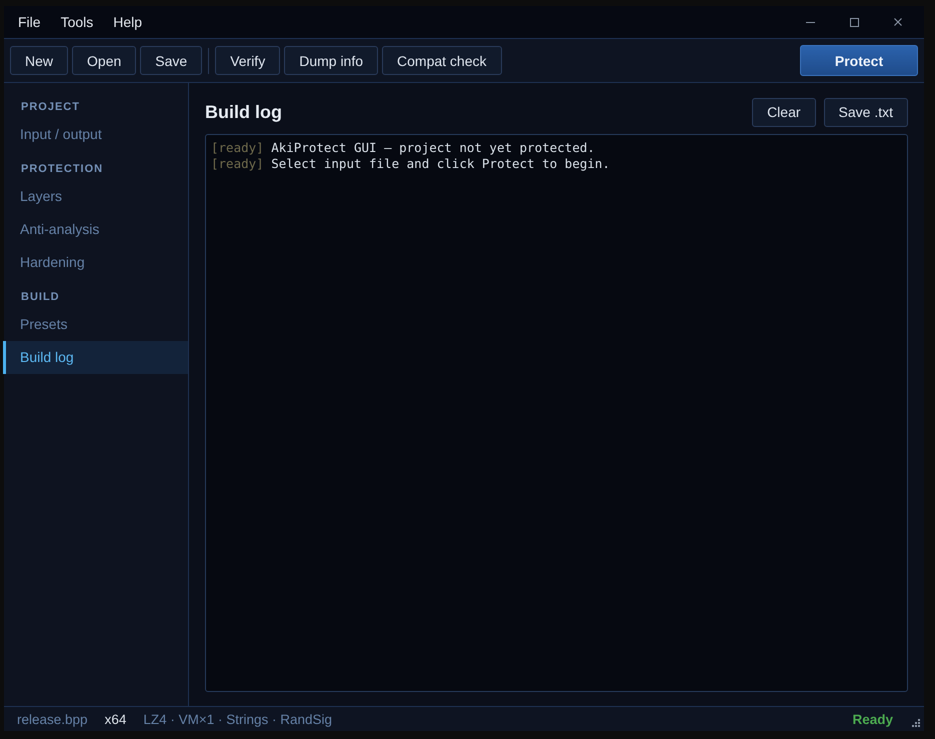  Describe the element at coordinates (866, 112) in the screenshot. I see `action-button: Save .txt` at that location.